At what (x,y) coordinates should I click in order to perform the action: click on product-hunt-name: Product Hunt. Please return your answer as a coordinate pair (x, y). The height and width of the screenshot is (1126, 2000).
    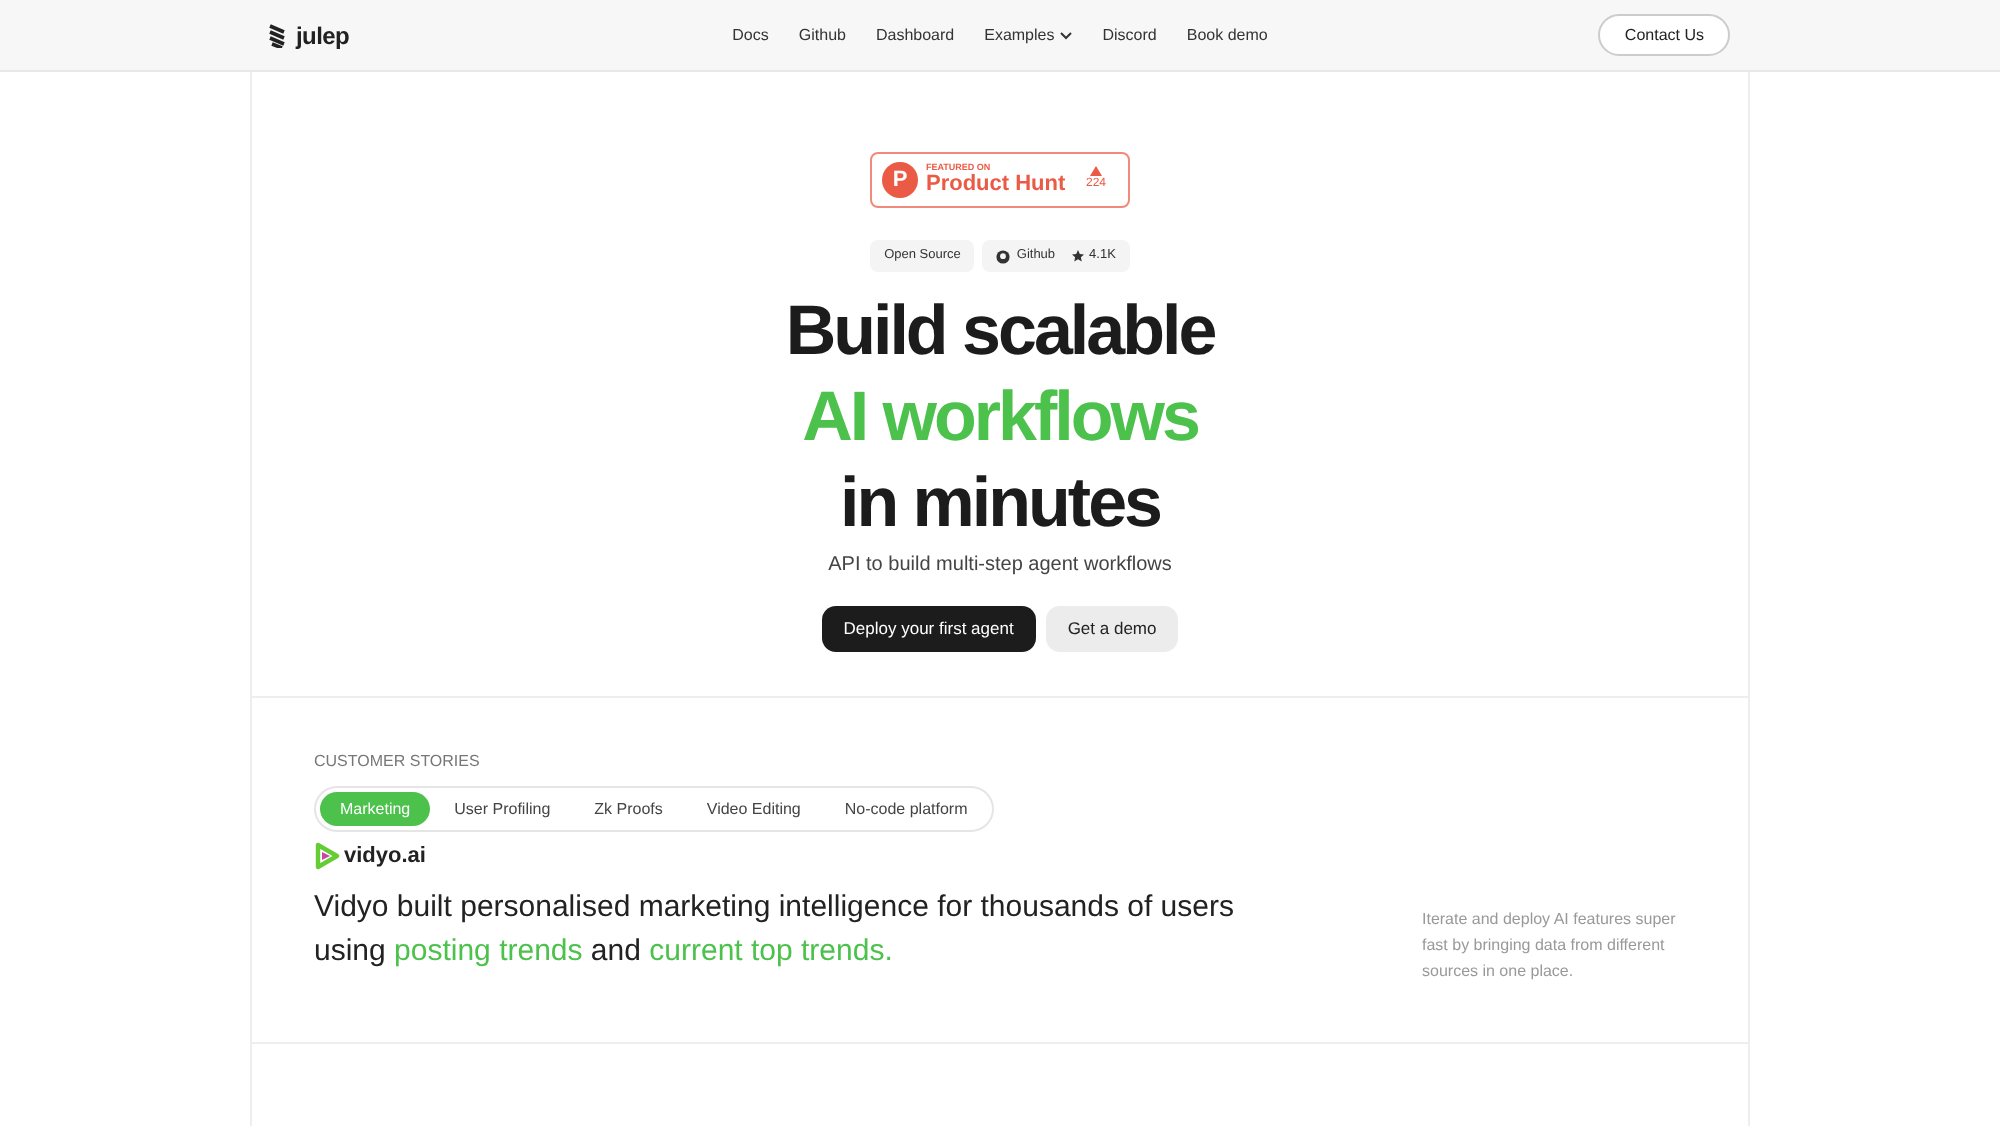
    Looking at the image, I should click on (996, 184).